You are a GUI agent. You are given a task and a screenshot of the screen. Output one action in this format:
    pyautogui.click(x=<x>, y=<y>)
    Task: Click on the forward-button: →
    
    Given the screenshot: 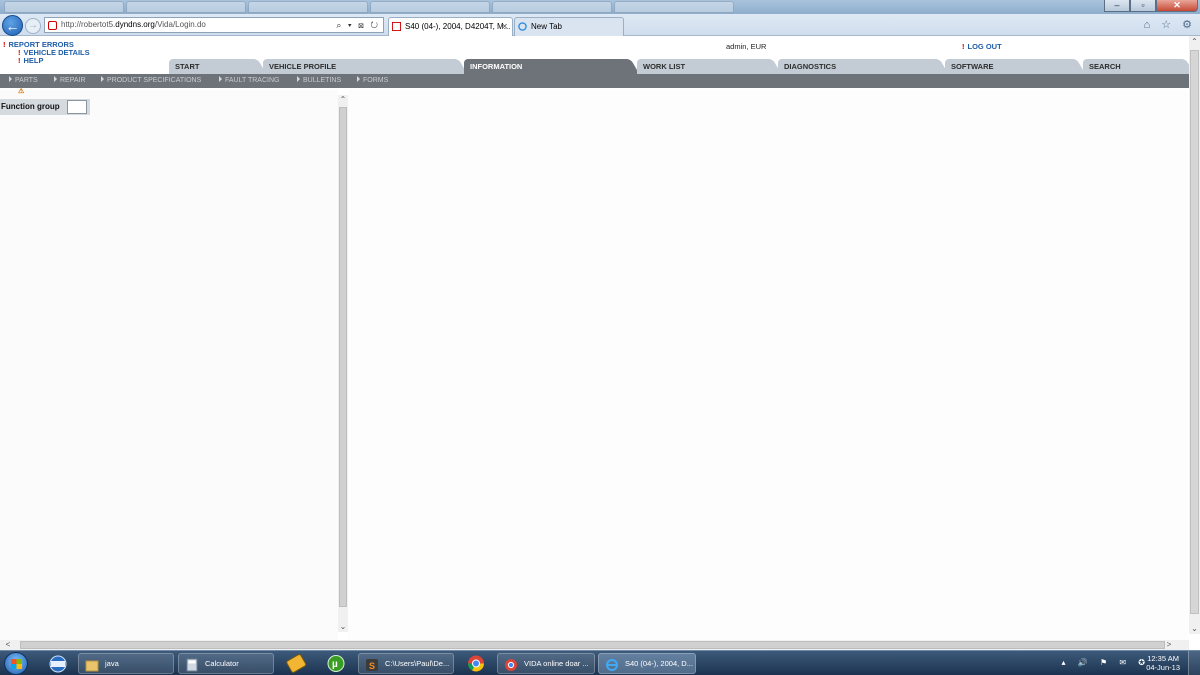 What is the action you would take?
    pyautogui.click(x=33, y=26)
    